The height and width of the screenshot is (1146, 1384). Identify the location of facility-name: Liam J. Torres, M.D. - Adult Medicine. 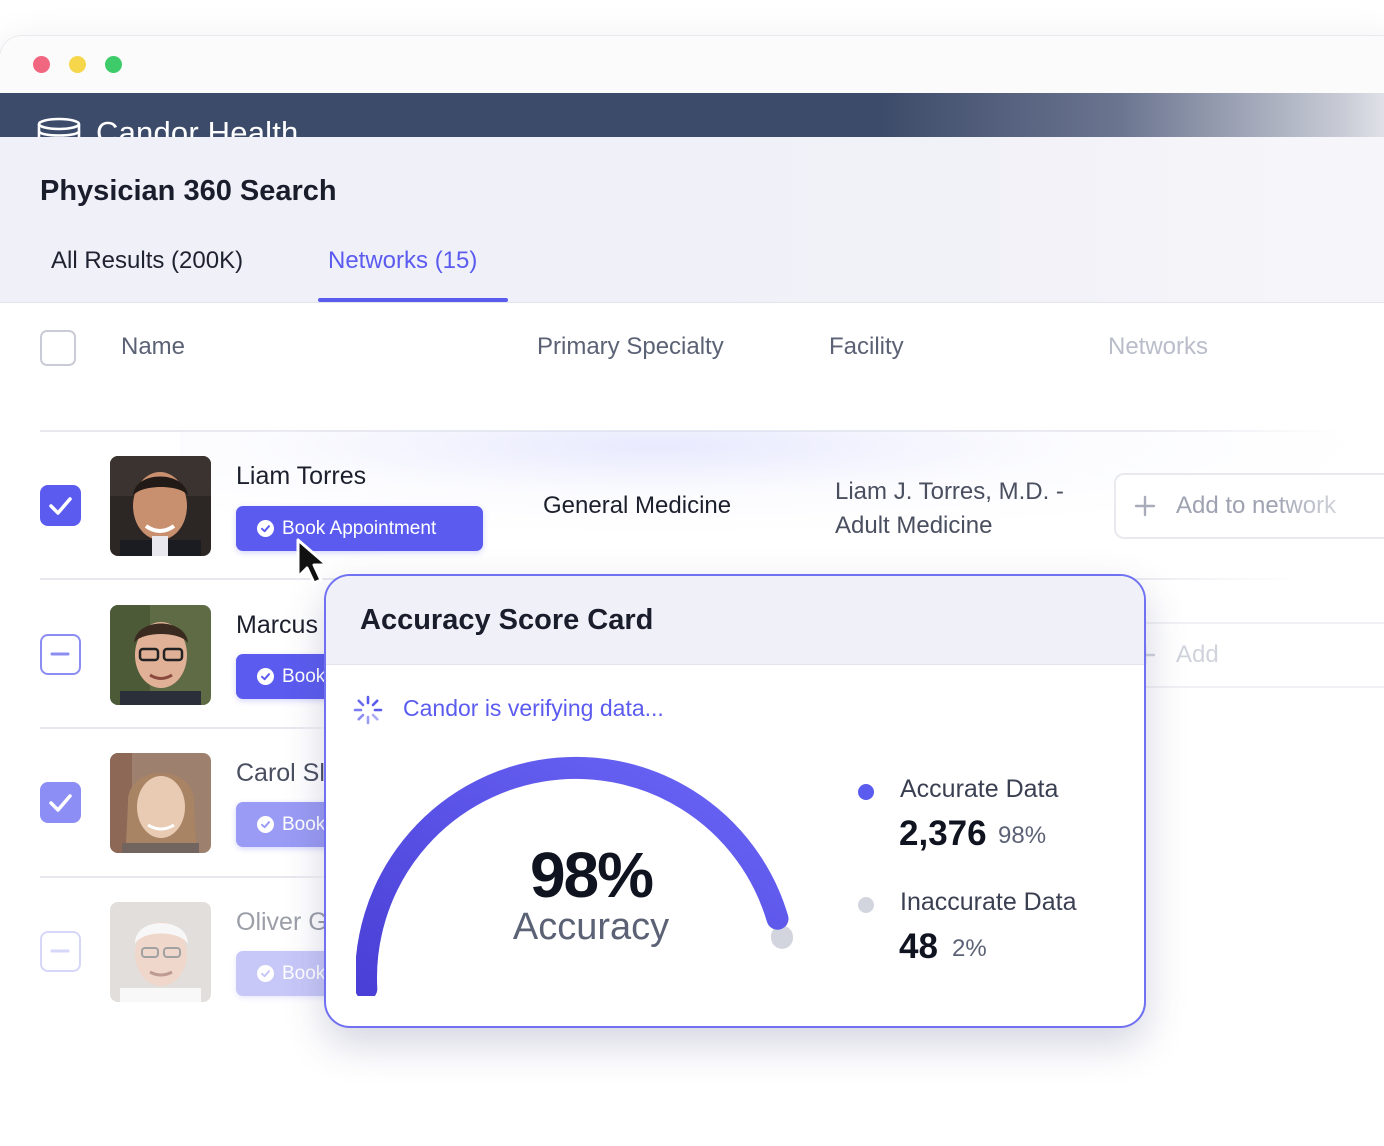
(949, 508).